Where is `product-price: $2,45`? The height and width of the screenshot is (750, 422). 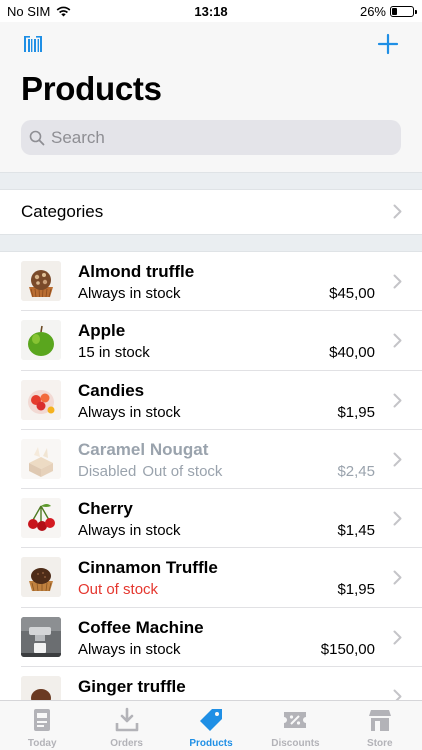
product-price: $2,45 is located at coordinates (356, 471).